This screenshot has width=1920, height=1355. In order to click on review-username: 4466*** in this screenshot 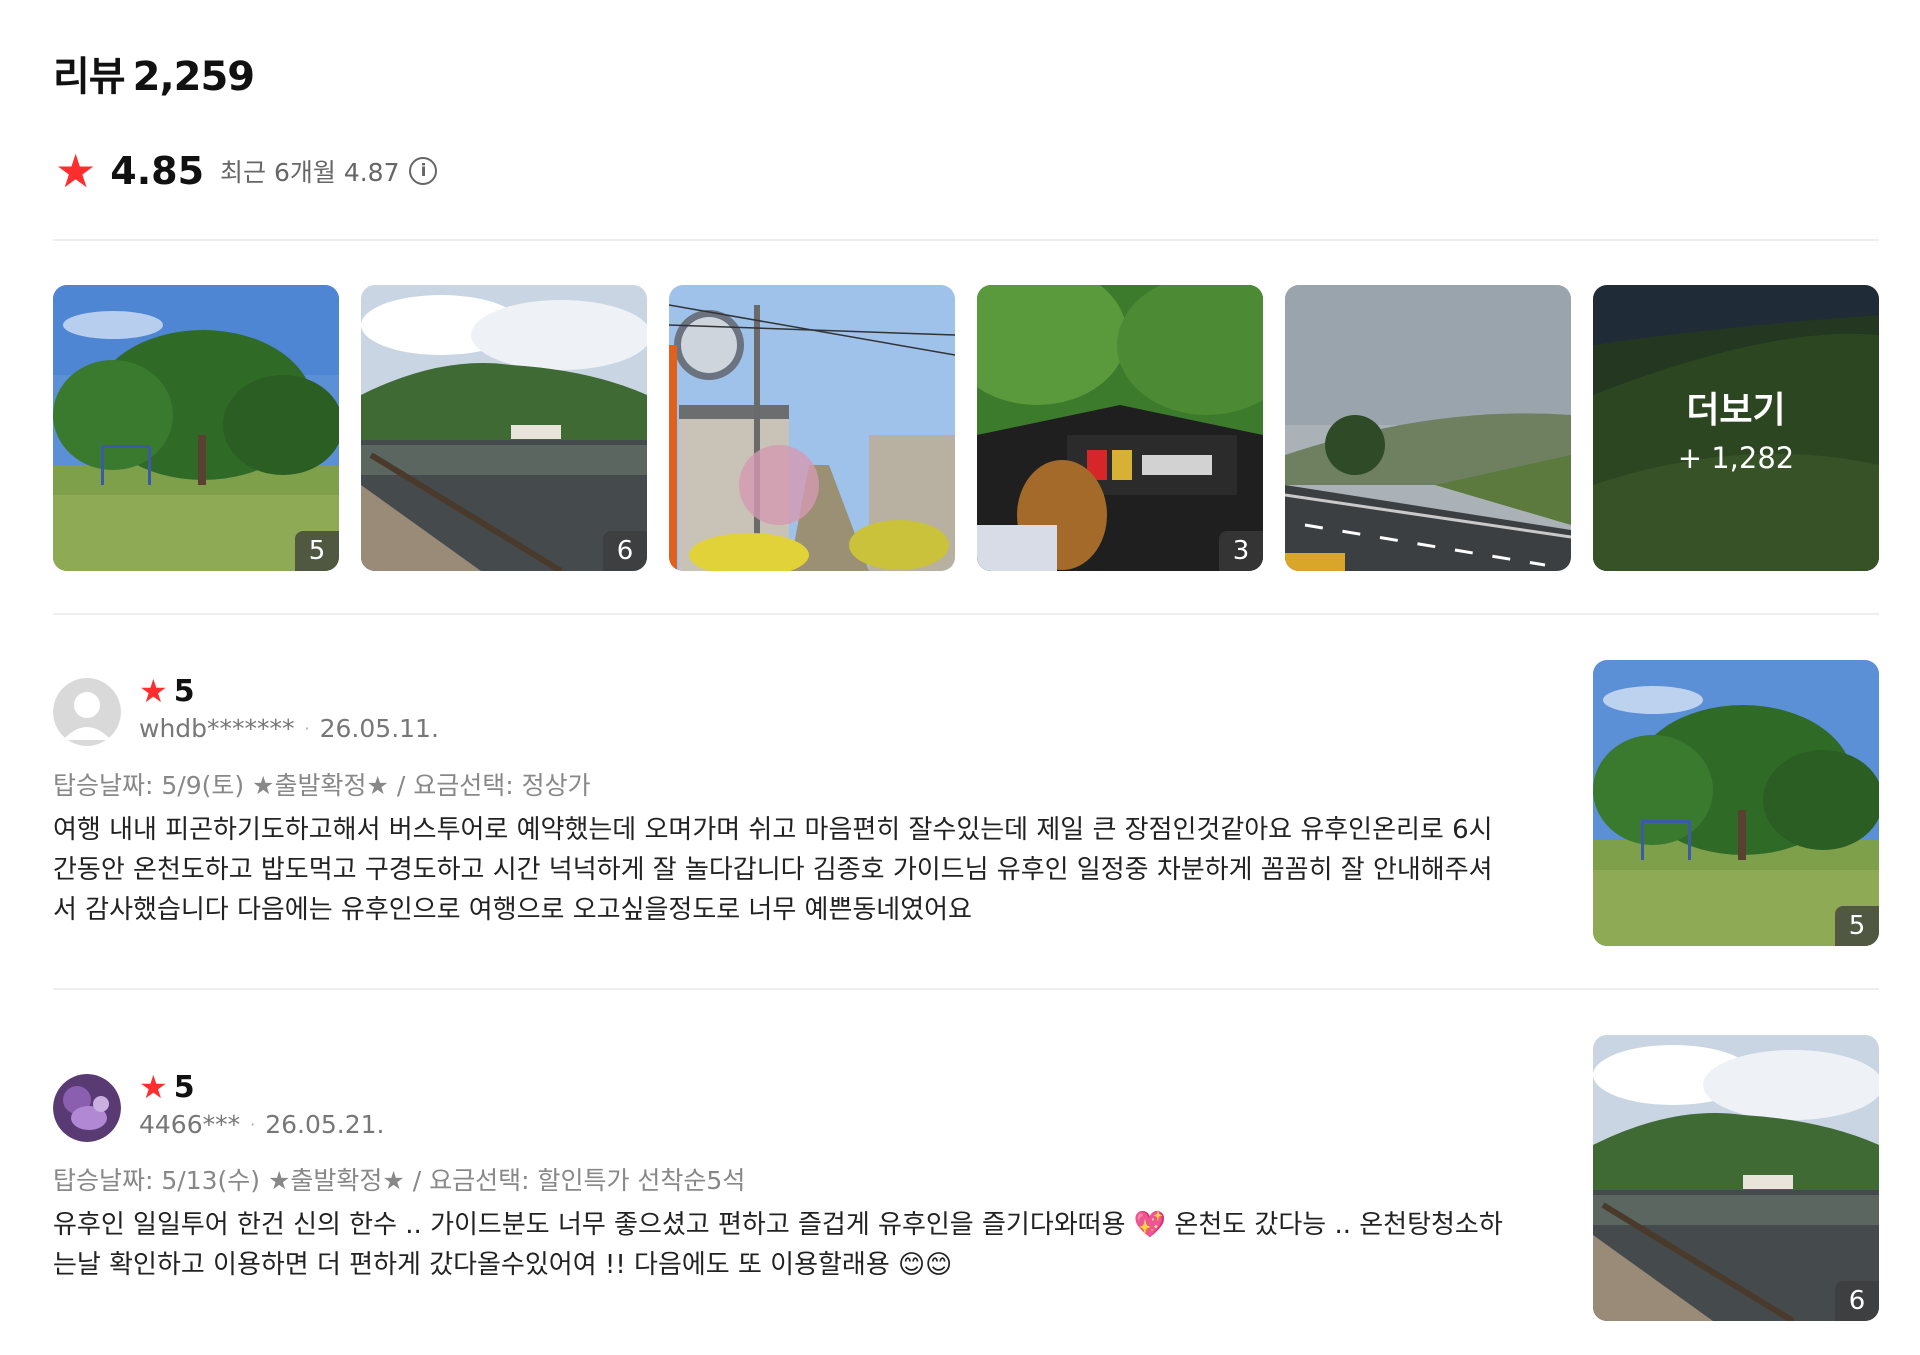, I will do `click(190, 1124)`.